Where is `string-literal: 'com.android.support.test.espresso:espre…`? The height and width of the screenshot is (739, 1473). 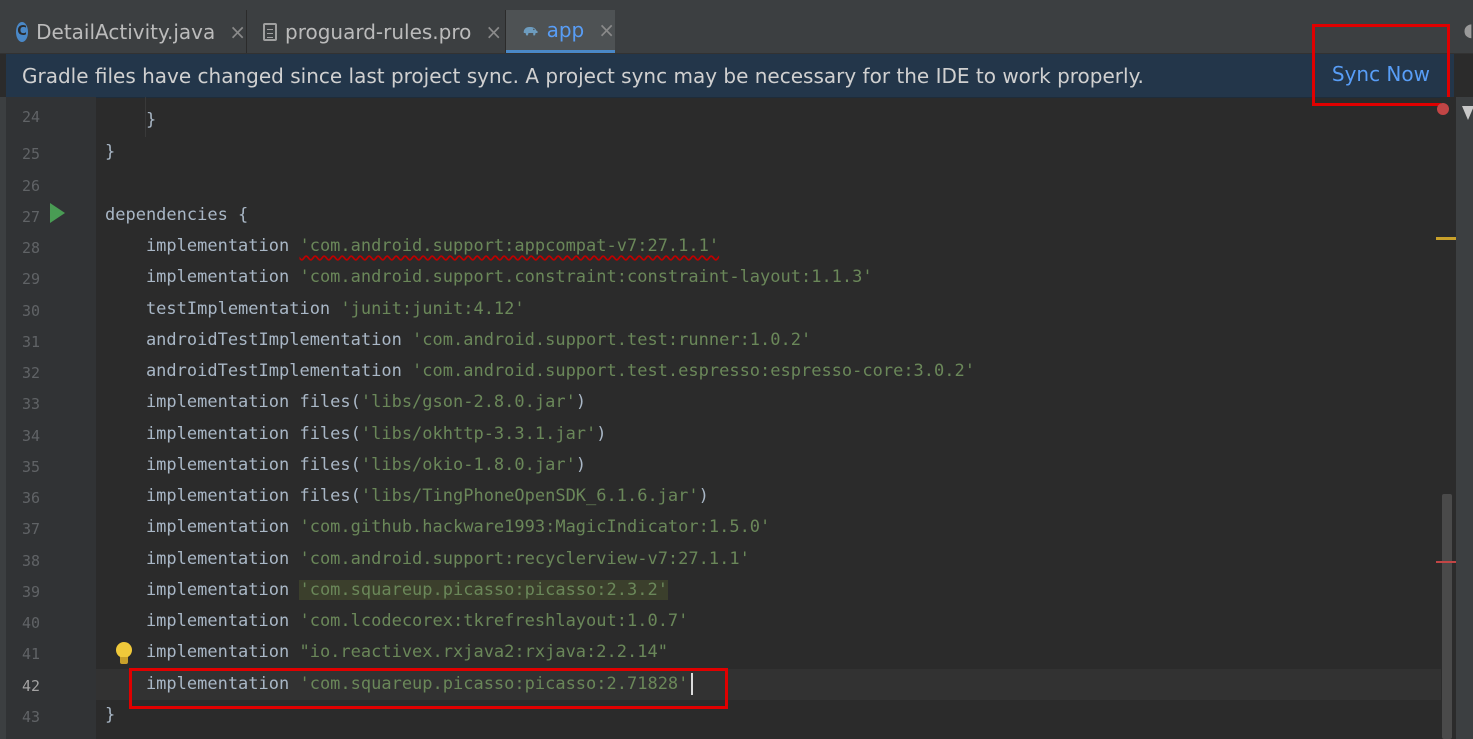 string-literal: 'com.android.support.test.espresso:espre… is located at coordinates (693, 371).